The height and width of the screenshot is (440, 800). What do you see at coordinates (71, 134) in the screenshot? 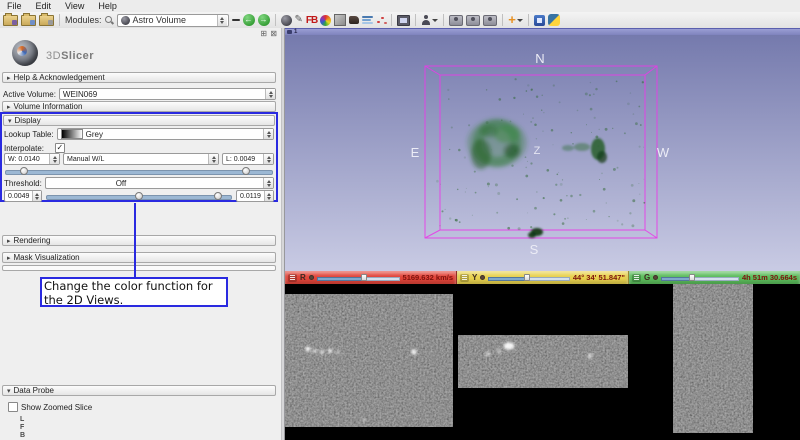
I see `grey-colormap-swatch-icon` at bounding box center [71, 134].